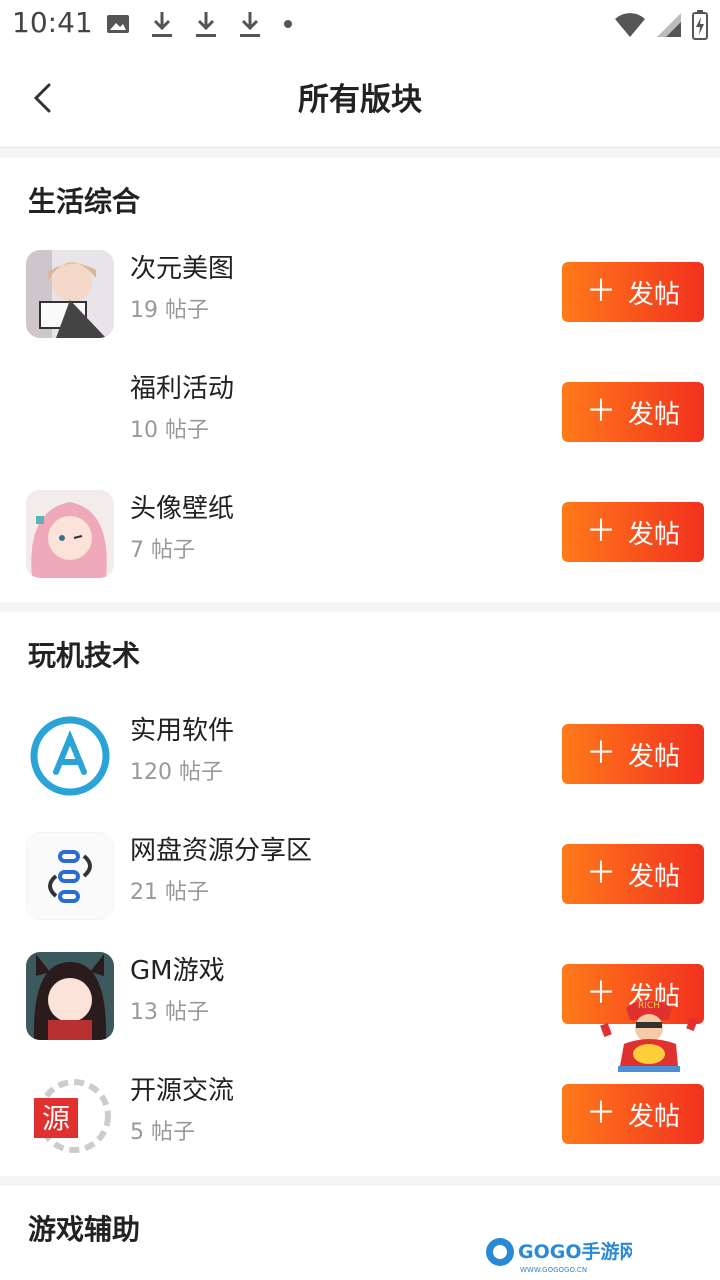 This screenshot has height=1280, width=720. Describe the element at coordinates (176, 772) in the screenshot. I see `post-count: 120 帖子` at that location.